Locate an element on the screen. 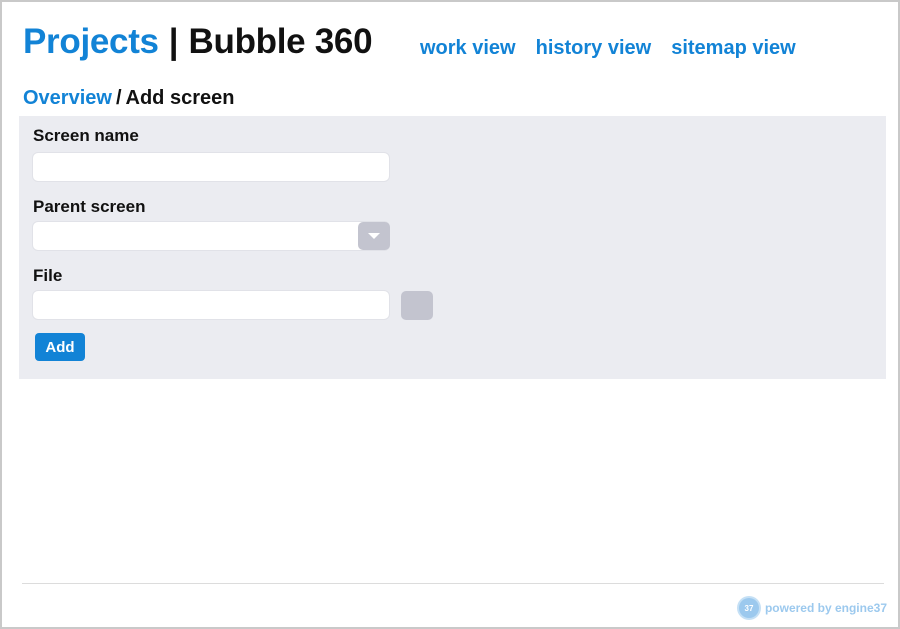 This screenshot has width=900, height=629. powered-by-link: powered by engine37 is located at coordinates (826, 608).